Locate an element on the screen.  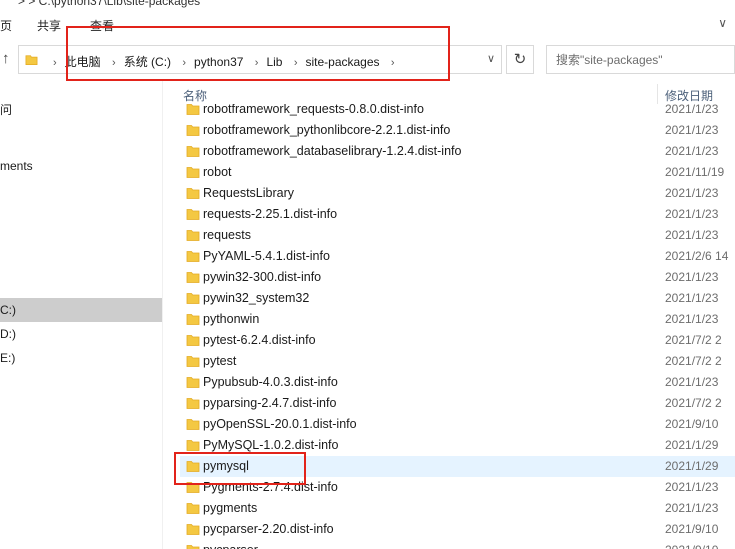
column-name: 名称 is located at coordinates (195, 95).